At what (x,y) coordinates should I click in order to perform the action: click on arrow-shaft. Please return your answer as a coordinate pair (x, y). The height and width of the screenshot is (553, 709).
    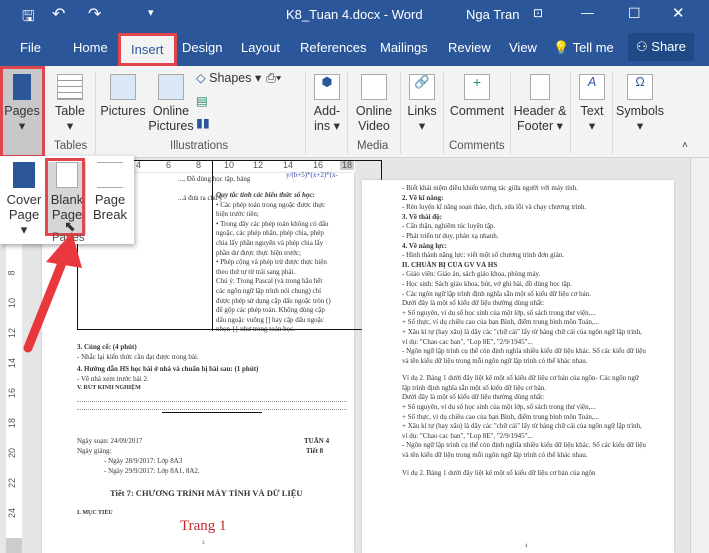
    Looking at the image, I should click on (46, 303).